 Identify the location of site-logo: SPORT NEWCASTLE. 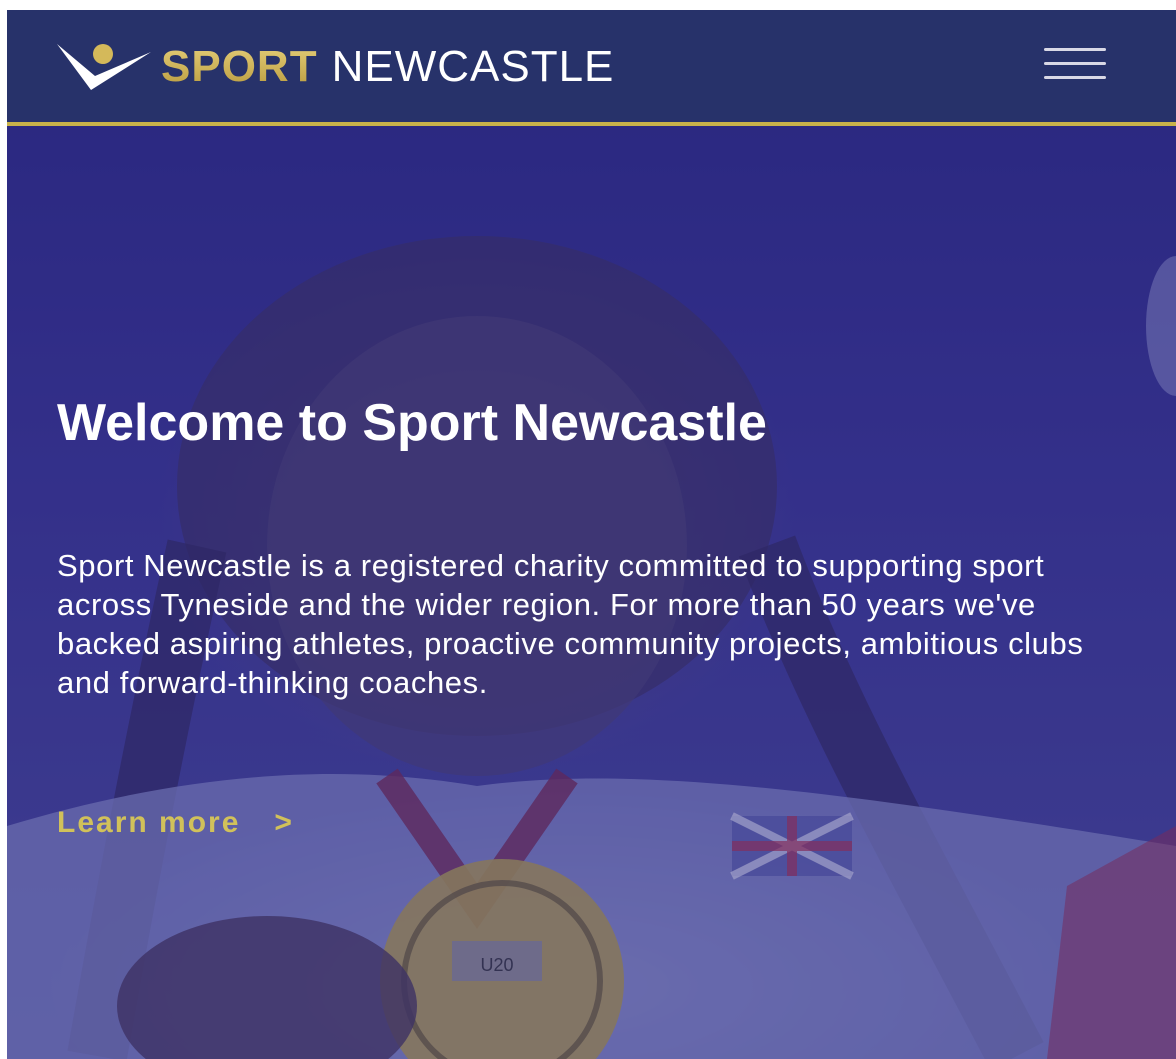
(334, 67).